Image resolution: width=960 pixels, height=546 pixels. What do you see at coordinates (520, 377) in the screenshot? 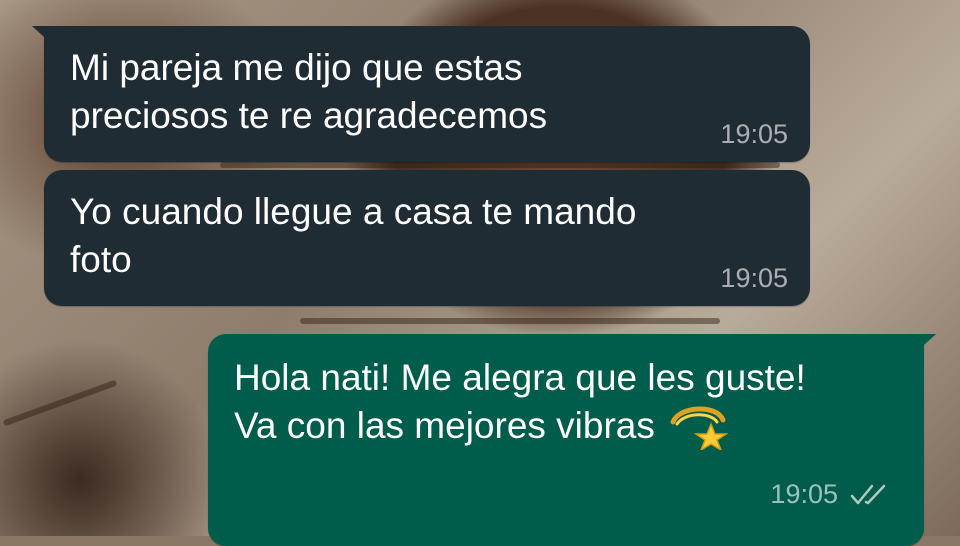
I see `message-line: Hola nati! Me alegra que les guste!` at bounding box center [520, 377].